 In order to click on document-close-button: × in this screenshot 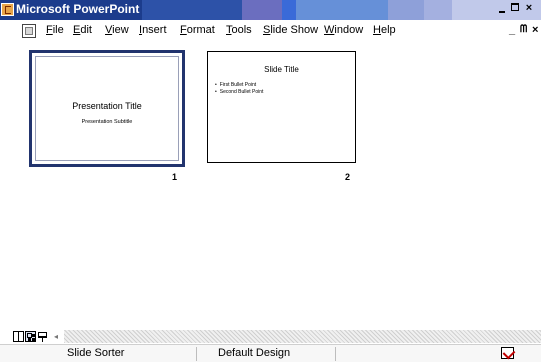, I will do `click(535, 30)`.